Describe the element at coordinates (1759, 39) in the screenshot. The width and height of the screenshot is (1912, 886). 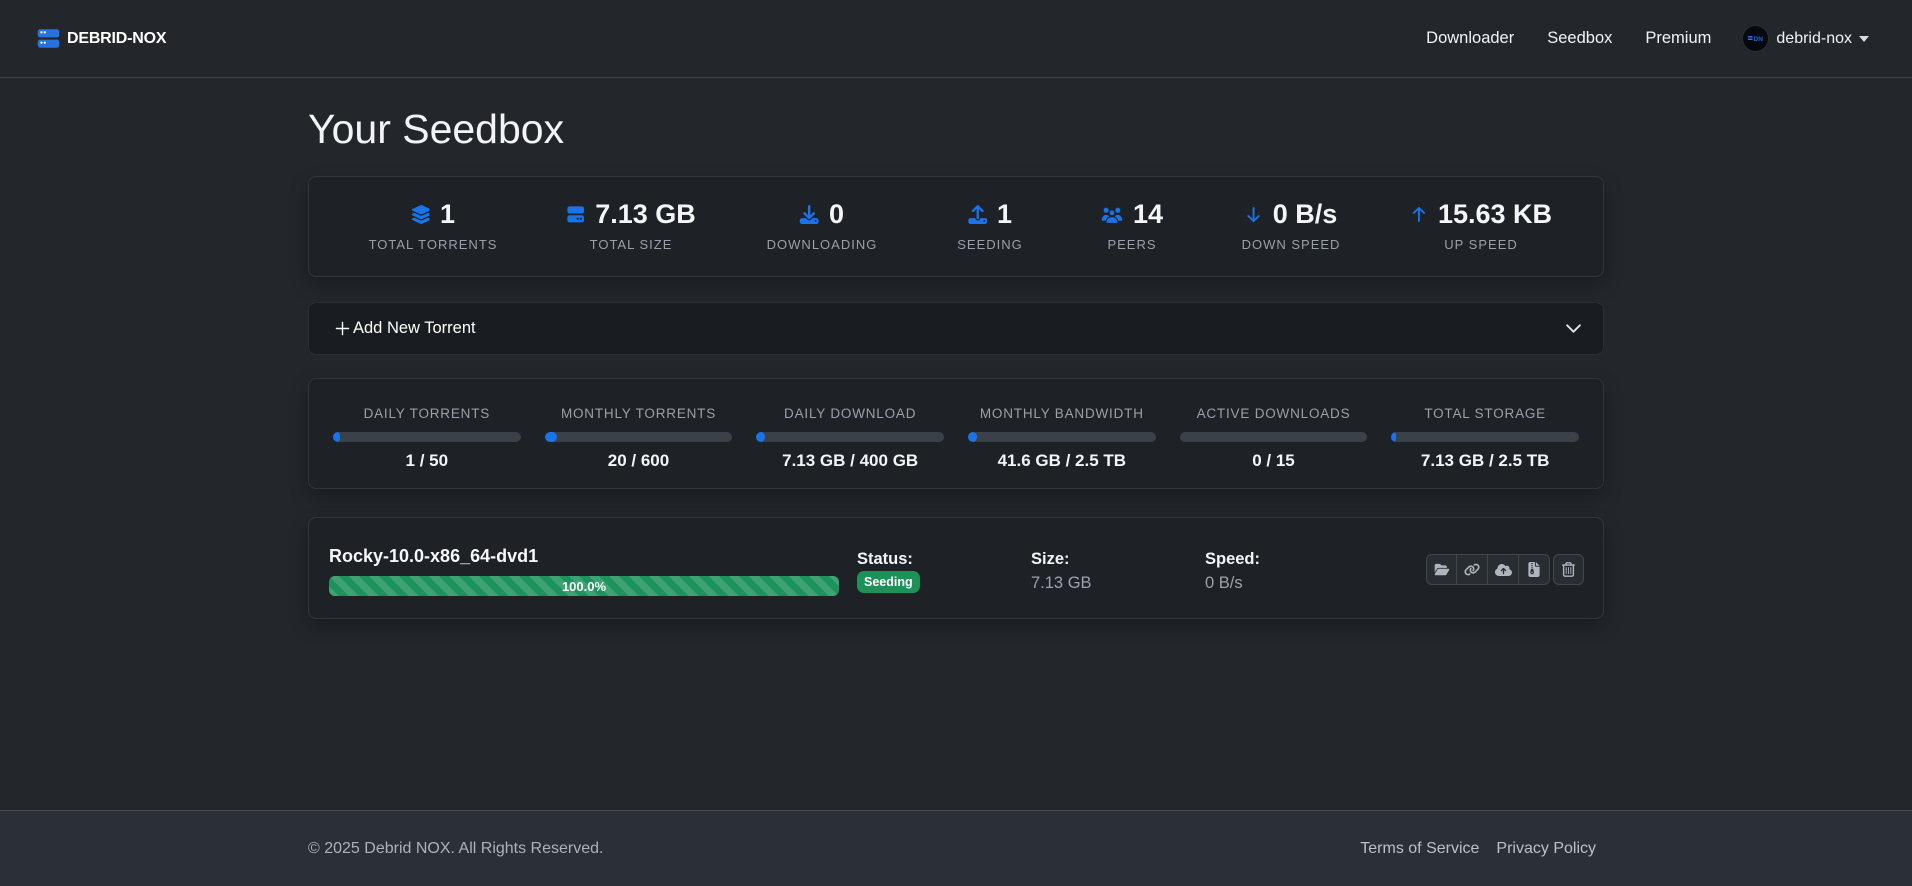
I see `svg-text: DN` at that location.